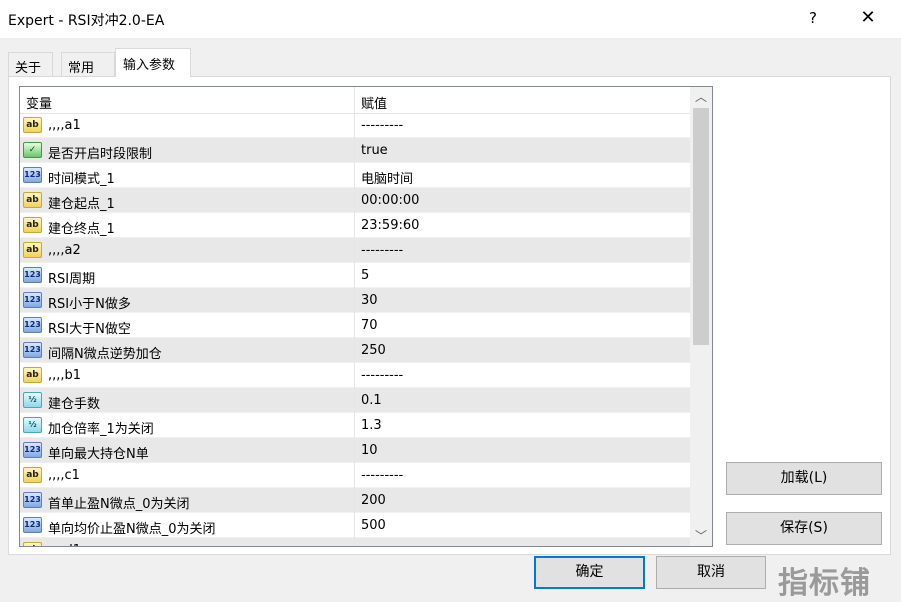 This screenshot has height=602, width=901. Describe the element at coordinates (89, 329) in the screenshot. I see `row-variable-name: RSI大于N做空` at that location.